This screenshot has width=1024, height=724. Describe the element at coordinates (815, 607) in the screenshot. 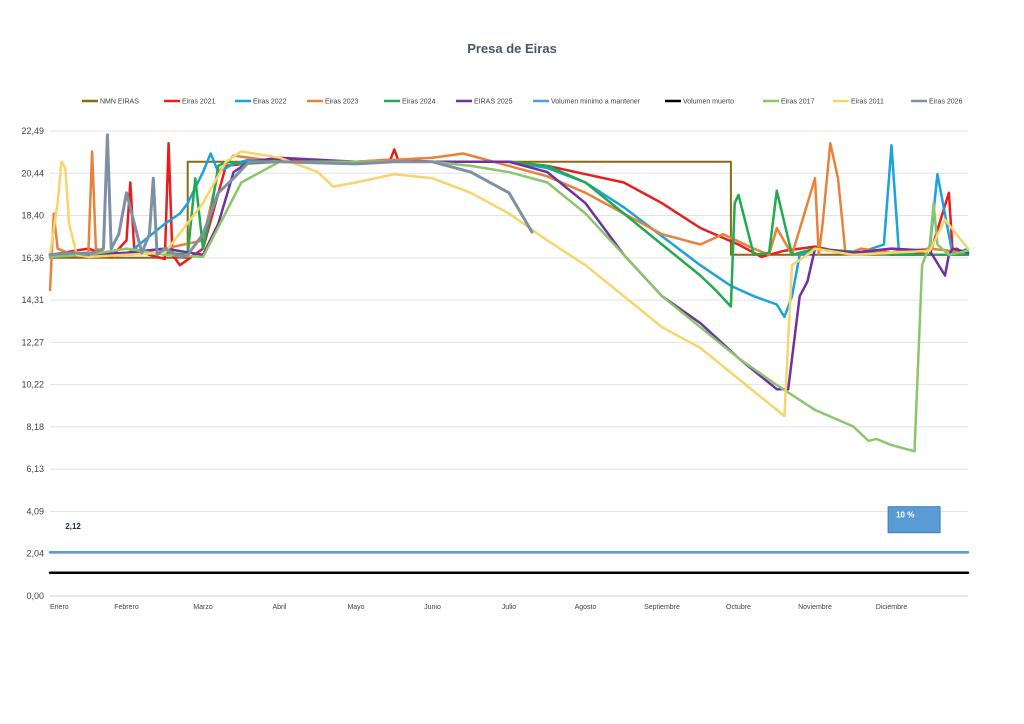

I see `x-tick-label: Noviembre` at that location.